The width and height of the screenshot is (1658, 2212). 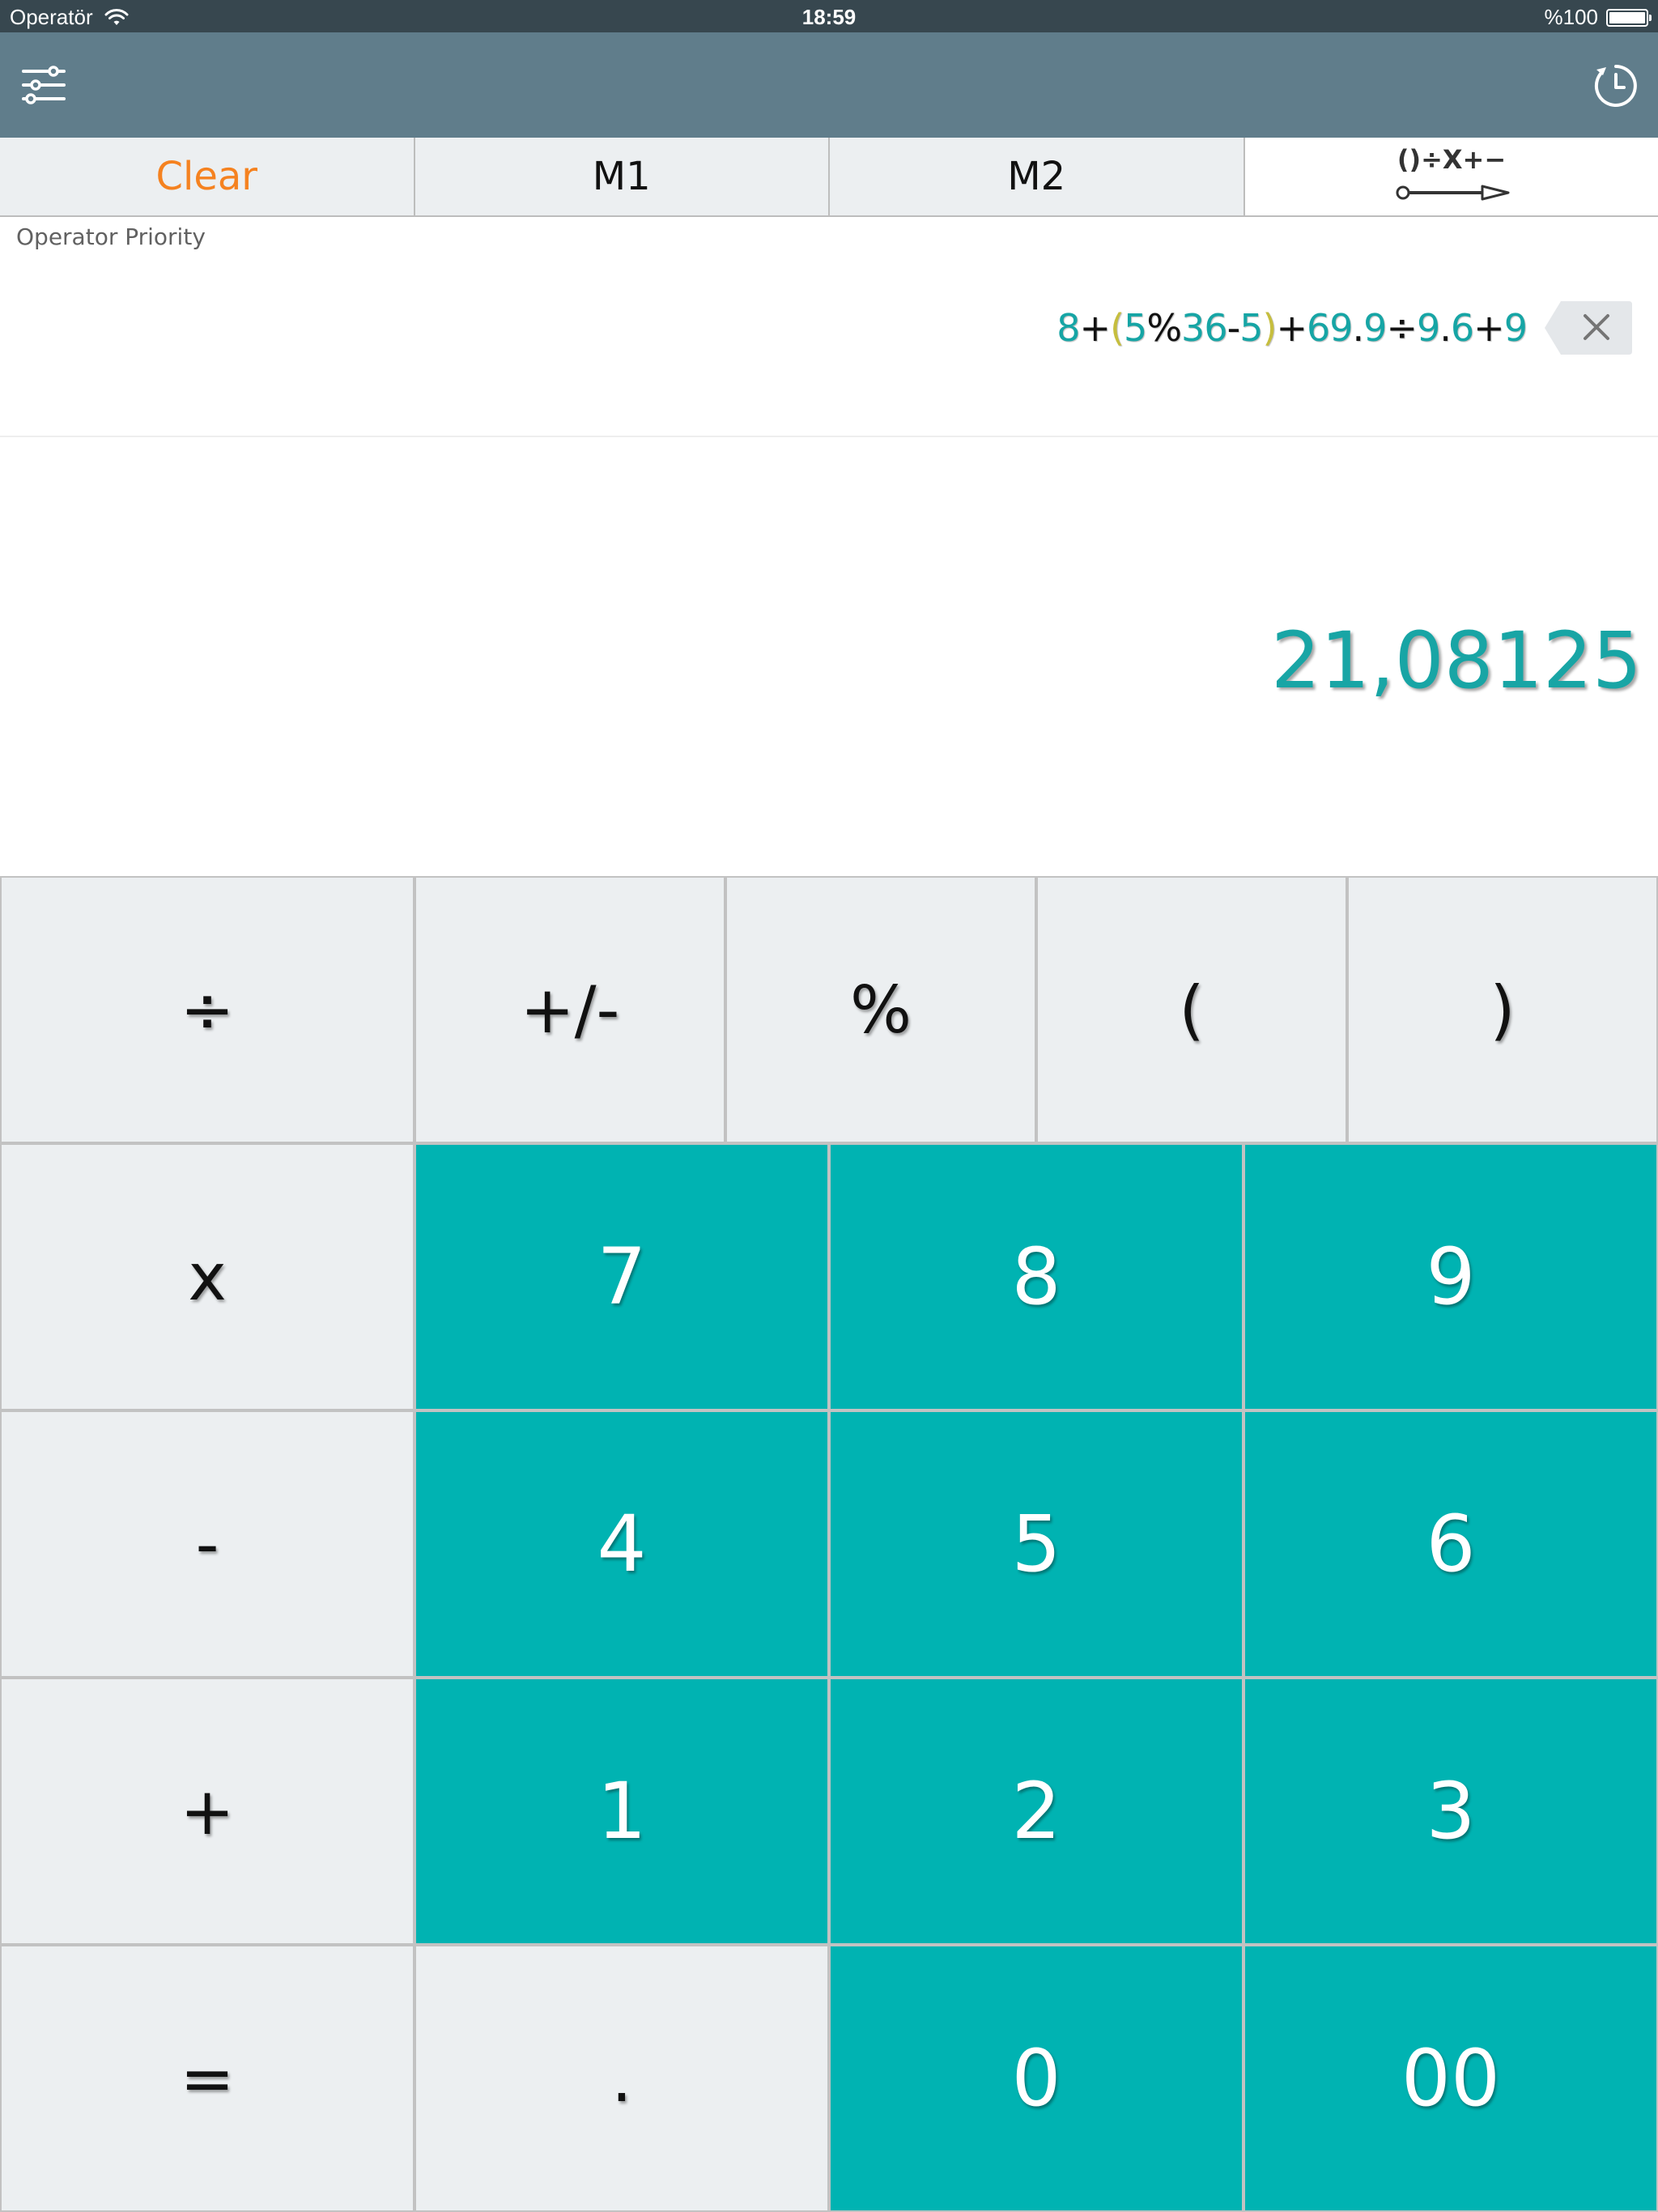 I want to click on backspace-button, so click(x=1588, y=328).